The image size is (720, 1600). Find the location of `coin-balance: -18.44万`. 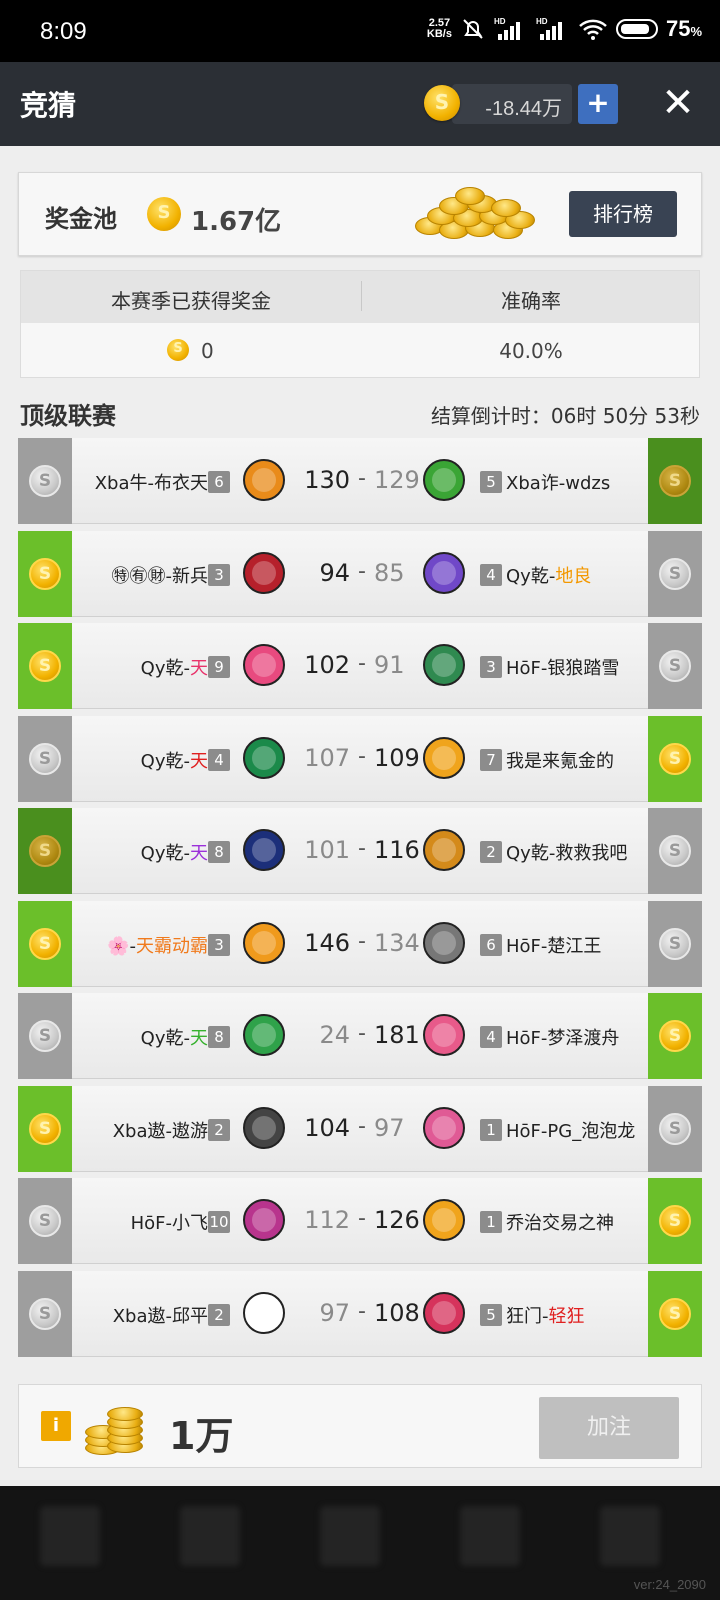

coin-balance: -18.44万 is located at coordinates (512, 104).